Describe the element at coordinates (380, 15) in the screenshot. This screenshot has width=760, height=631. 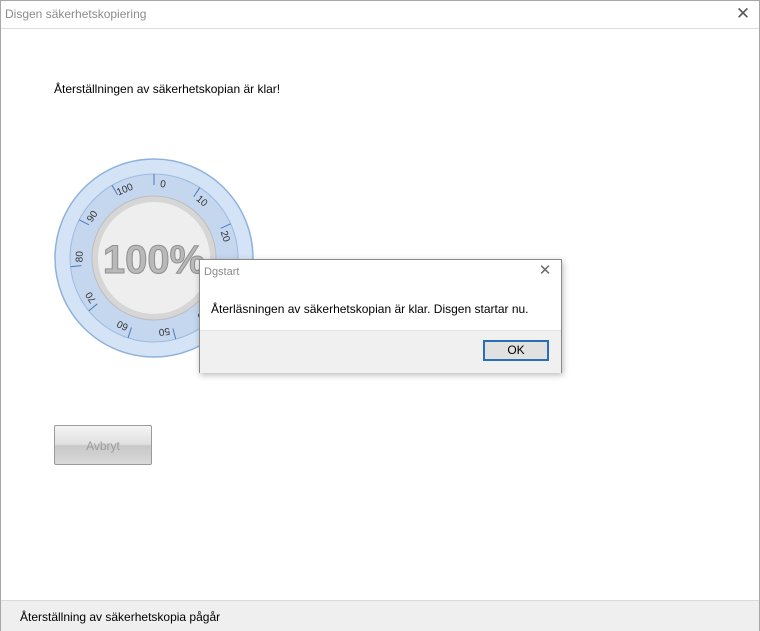
I see `title-bar: Disgen säkerhetskopiering ✕` at that location.